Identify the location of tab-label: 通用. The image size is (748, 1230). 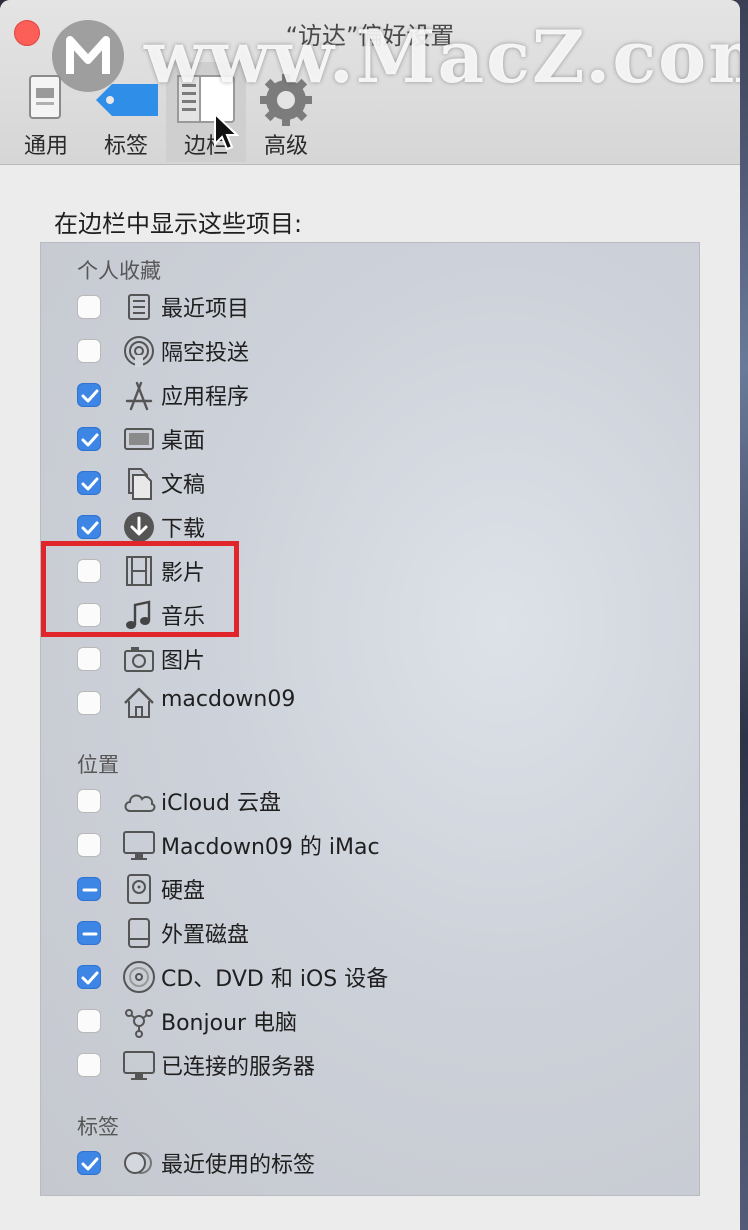
(45, 146).